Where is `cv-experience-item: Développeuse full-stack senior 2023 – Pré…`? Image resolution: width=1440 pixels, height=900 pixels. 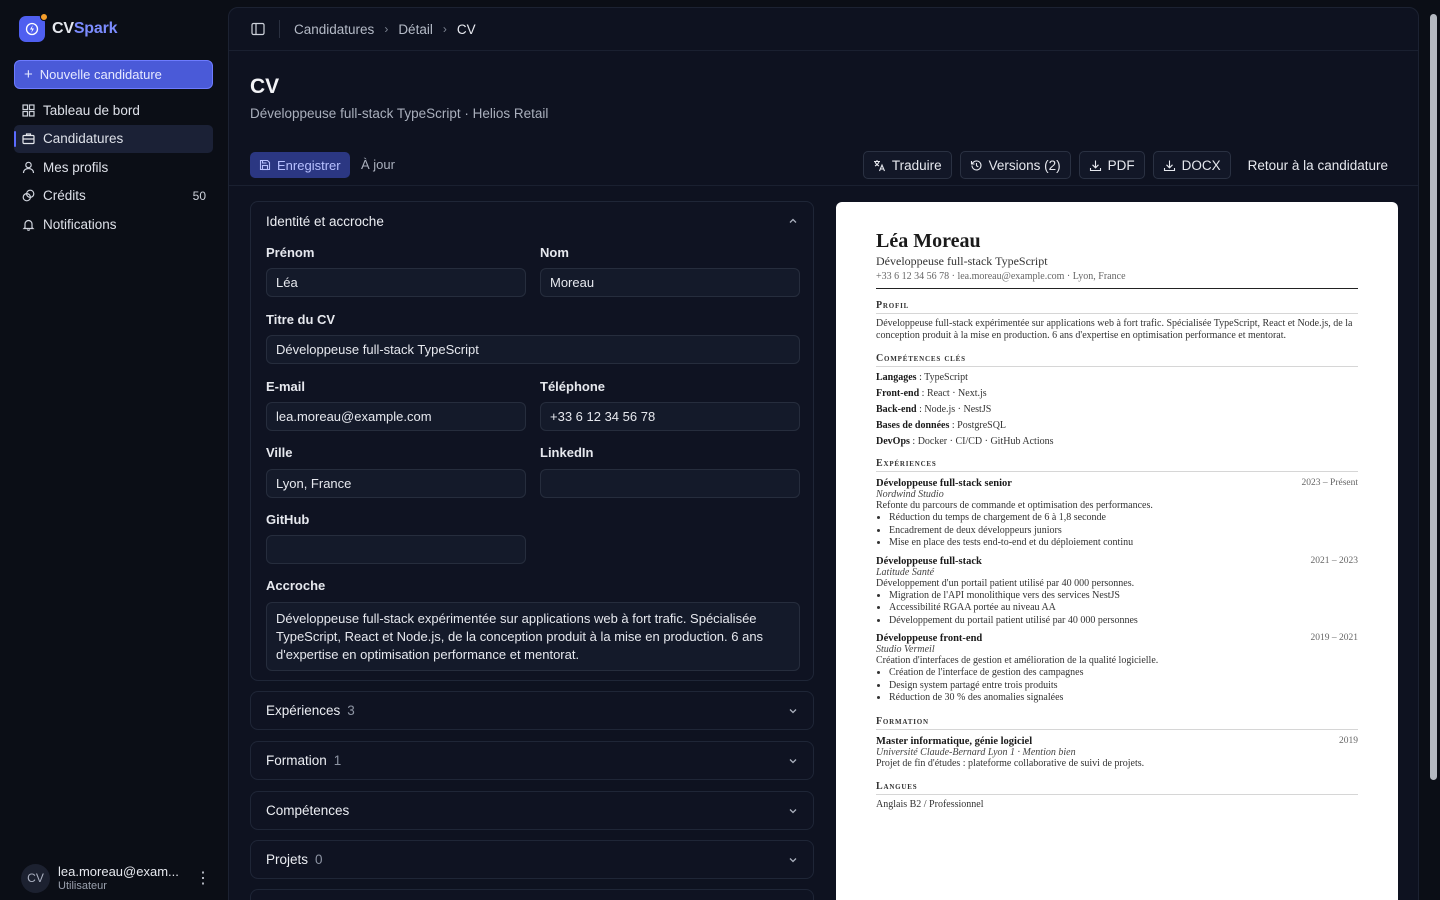 cv-experience-item: Développeuse full-stack senior 2023 – Pré… is located at coordinates (1117, 514).